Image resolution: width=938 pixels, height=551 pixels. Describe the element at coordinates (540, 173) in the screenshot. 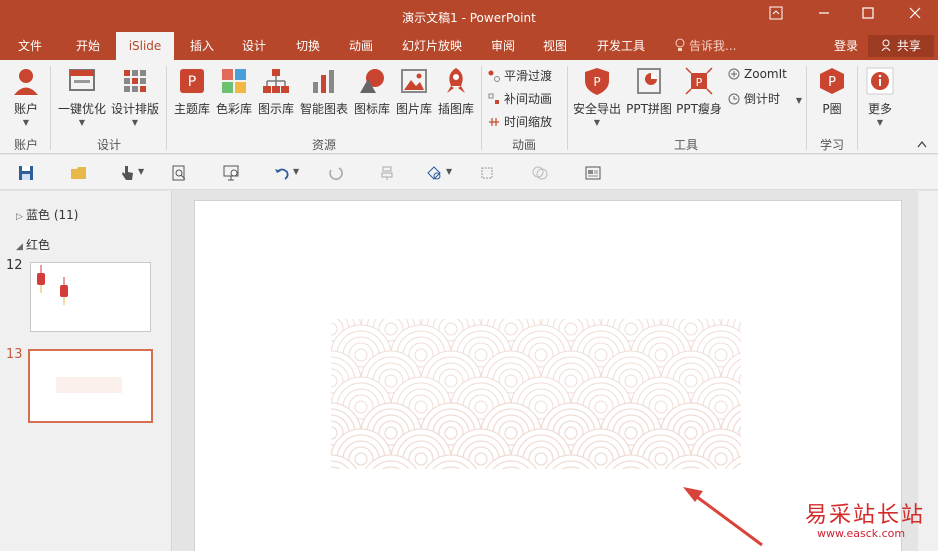

I see `merge-shapes-icon` at that location.